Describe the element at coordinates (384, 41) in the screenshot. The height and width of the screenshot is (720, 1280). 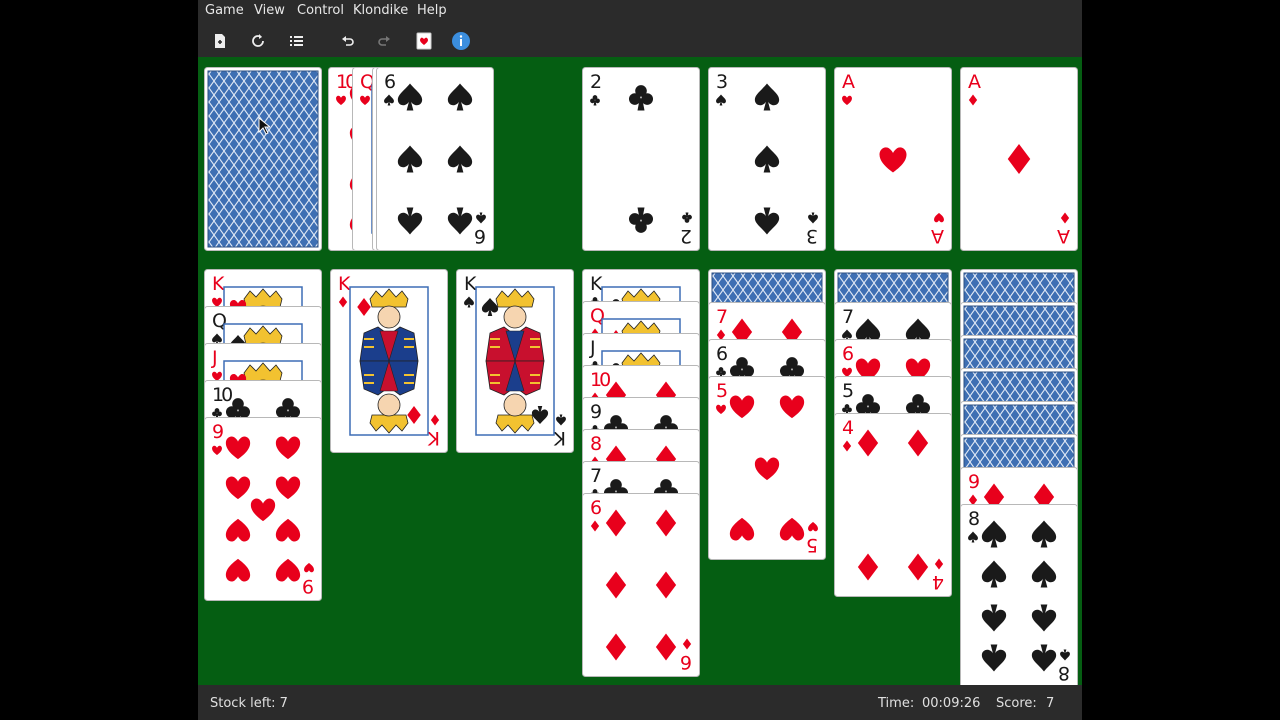
I see `redo-icon` at that location.